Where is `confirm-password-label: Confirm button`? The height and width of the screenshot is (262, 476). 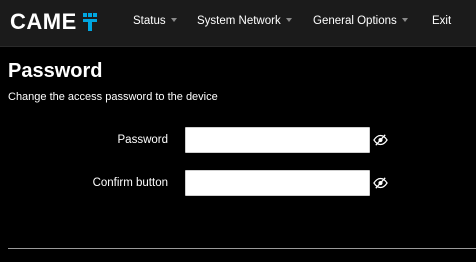 confirm-password-label: Confirm button is located at coordinates (130, 183).